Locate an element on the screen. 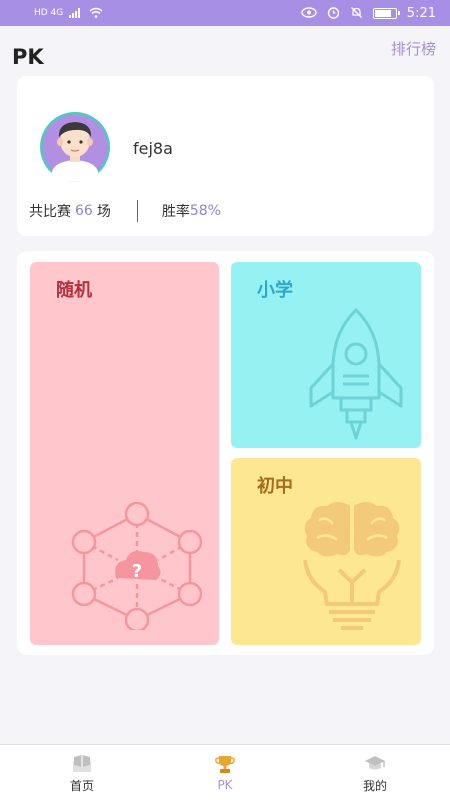 This screenshot has width=450, height=800. matches-prefix: 共比赛 is located at coordinates (50, 212).